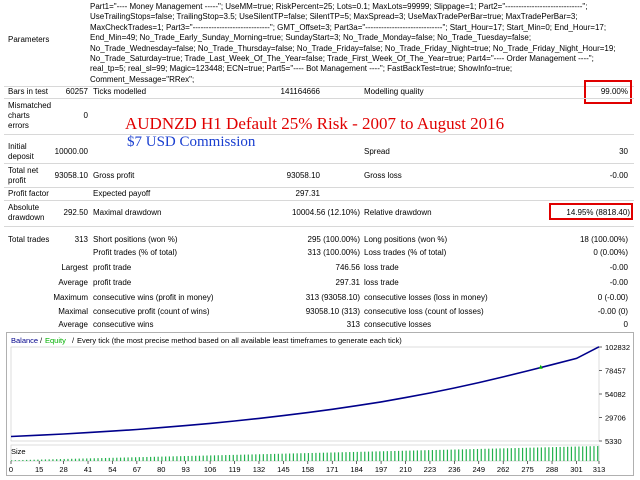 The width and height of the screenshot is (640, 480). What do you see at coordinates (333, 252) in the screenshot?
I see `profit-trades-value: 313 (100.00%)` at bounding box center [333, 252].